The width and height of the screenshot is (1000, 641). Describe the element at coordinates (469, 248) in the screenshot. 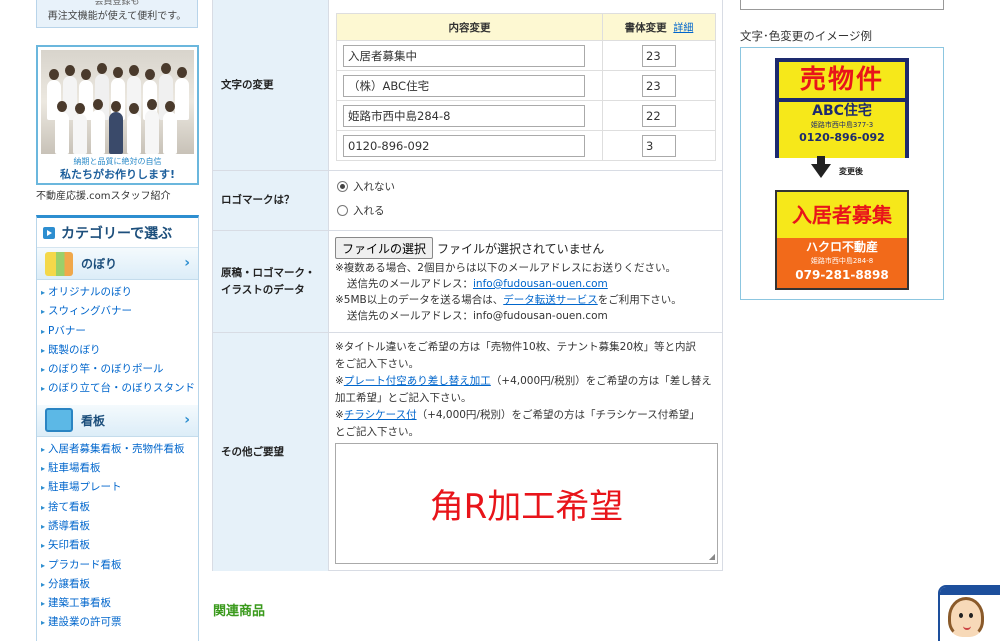

I see `file-picker: ファイルの選択 ファイルが選択されていません` at that location.